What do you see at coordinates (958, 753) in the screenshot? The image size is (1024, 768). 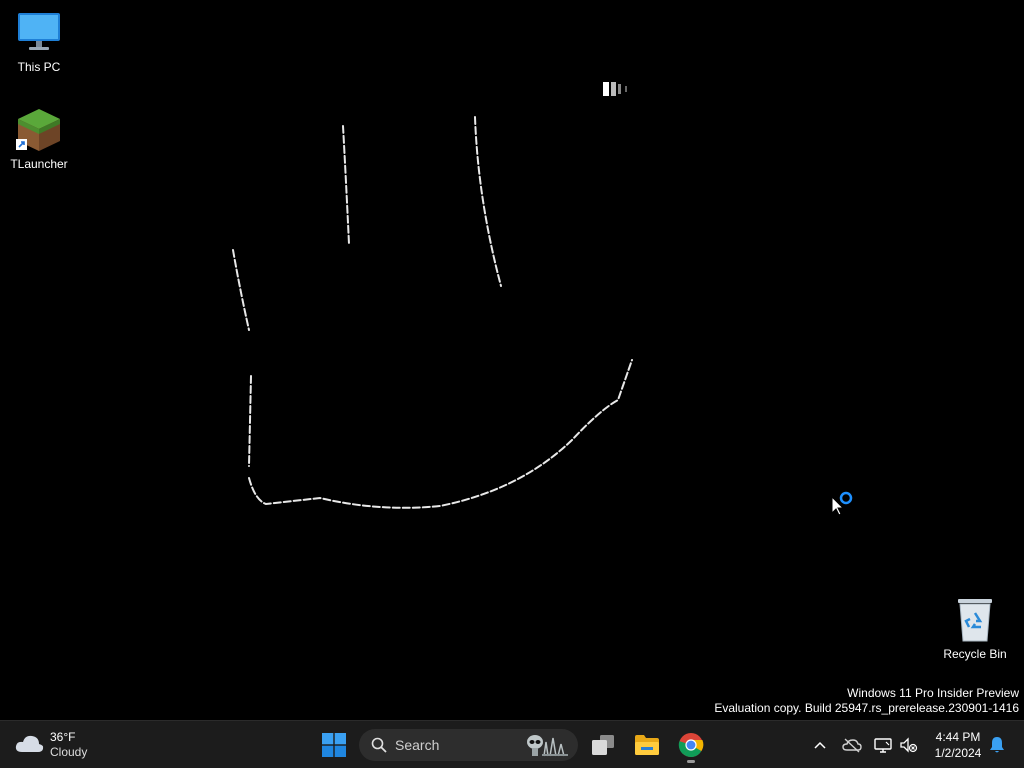 I see `clock-date: 1/2/2024` at bounding box center [958, 753].